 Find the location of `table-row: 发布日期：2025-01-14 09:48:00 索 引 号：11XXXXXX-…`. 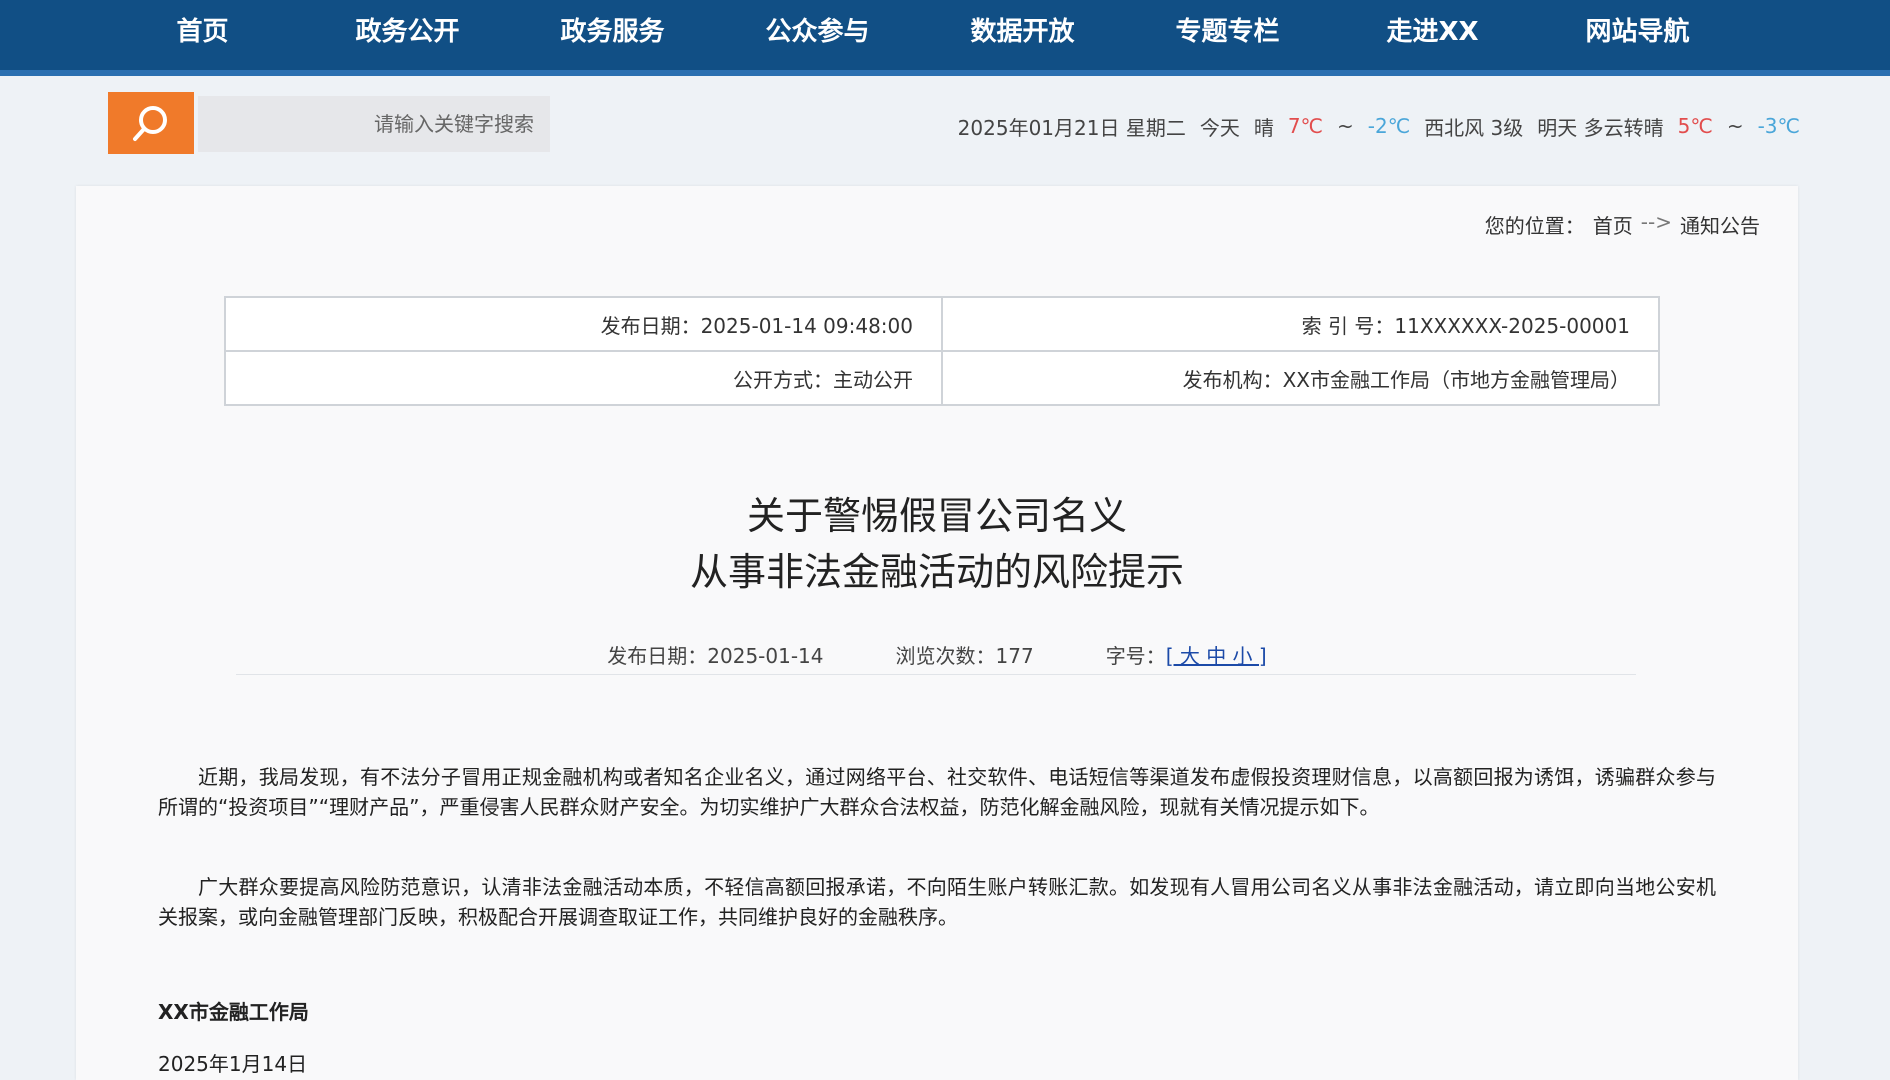

table-row: 发布日期：2025-01-14 09:48:00 索 引 号：11XXXXXX-… is located at coordinates (942, 324).